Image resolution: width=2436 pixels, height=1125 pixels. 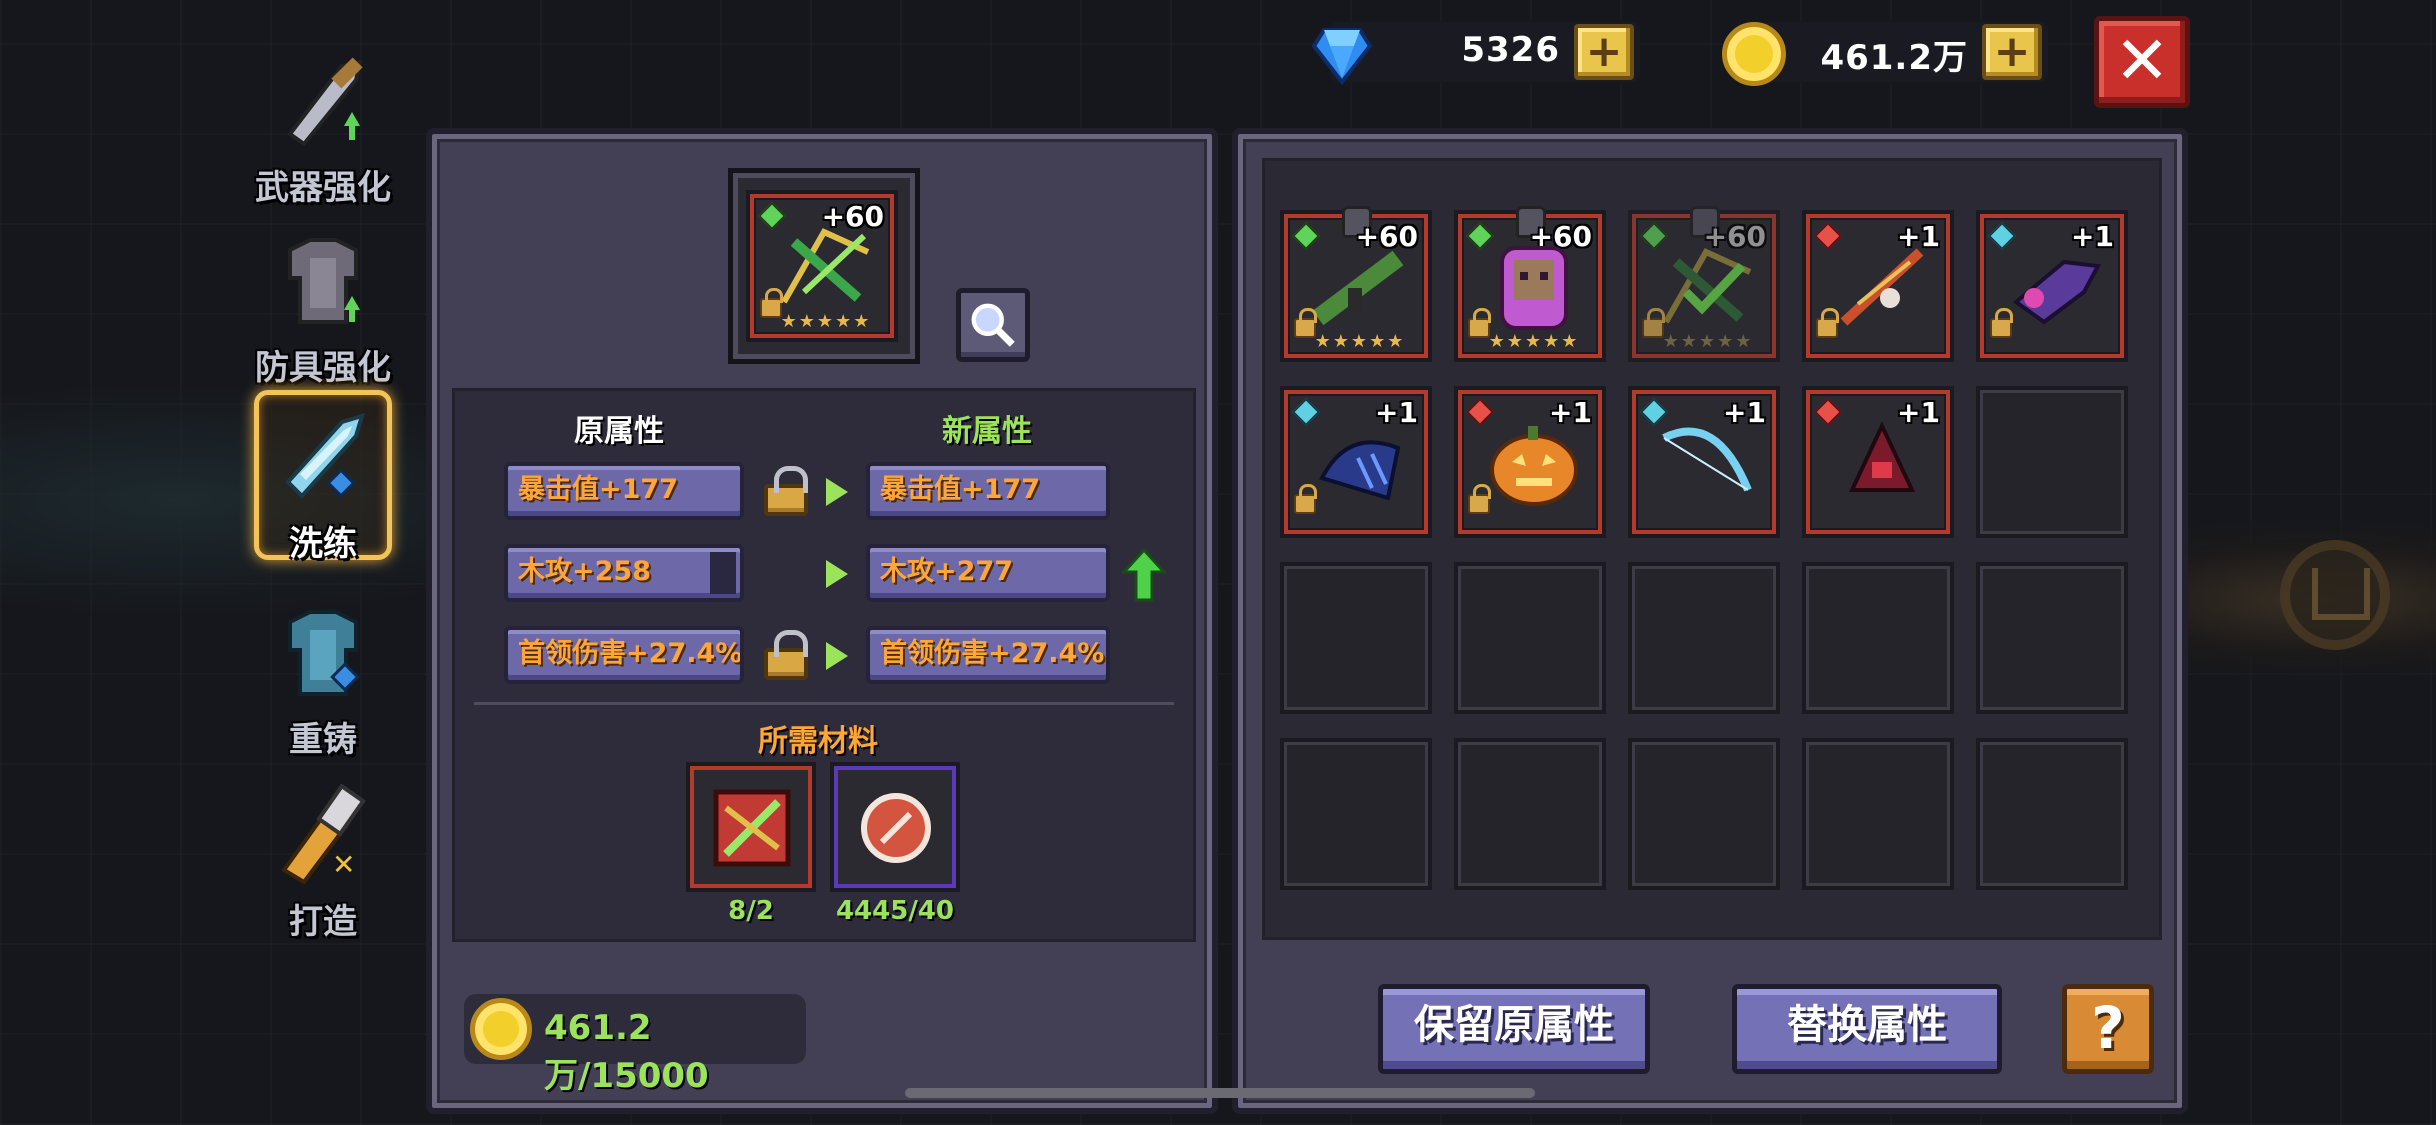 What do you see at coordinates (2057, 292) in the screenshot?
I see `purple-blaster-icon` at bounding box center [2057, 292].